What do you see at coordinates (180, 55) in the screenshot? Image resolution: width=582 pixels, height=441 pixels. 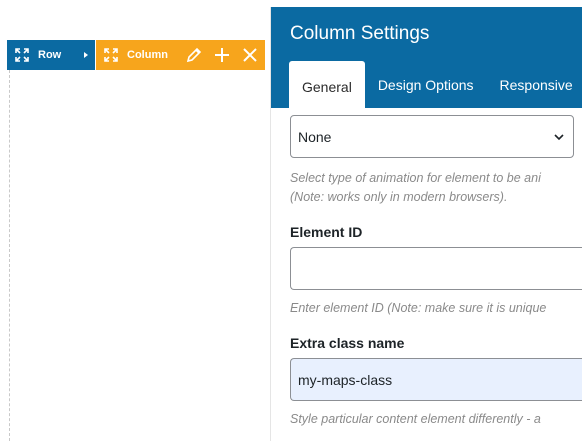 I see `column-control-bar: Column` at bounding box center [180, 55].